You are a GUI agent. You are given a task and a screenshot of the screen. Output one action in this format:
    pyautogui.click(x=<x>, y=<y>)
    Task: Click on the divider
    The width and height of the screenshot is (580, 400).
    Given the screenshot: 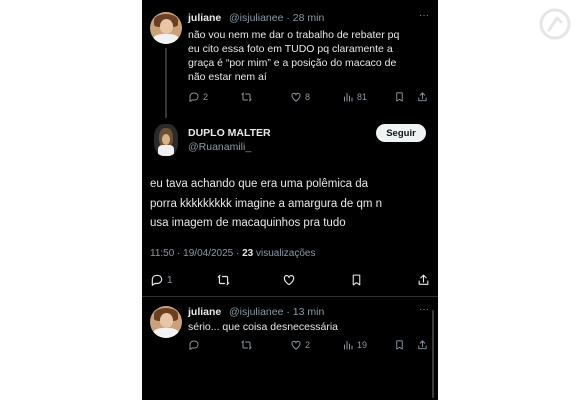 What is the action you would take?
    pyautogui.click(x=290, y=296)
    